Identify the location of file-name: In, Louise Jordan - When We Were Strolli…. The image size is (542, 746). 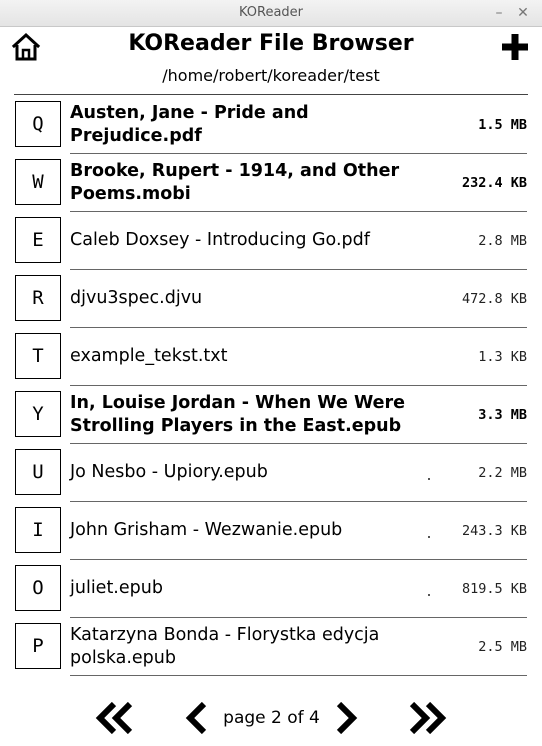
(237, 414).